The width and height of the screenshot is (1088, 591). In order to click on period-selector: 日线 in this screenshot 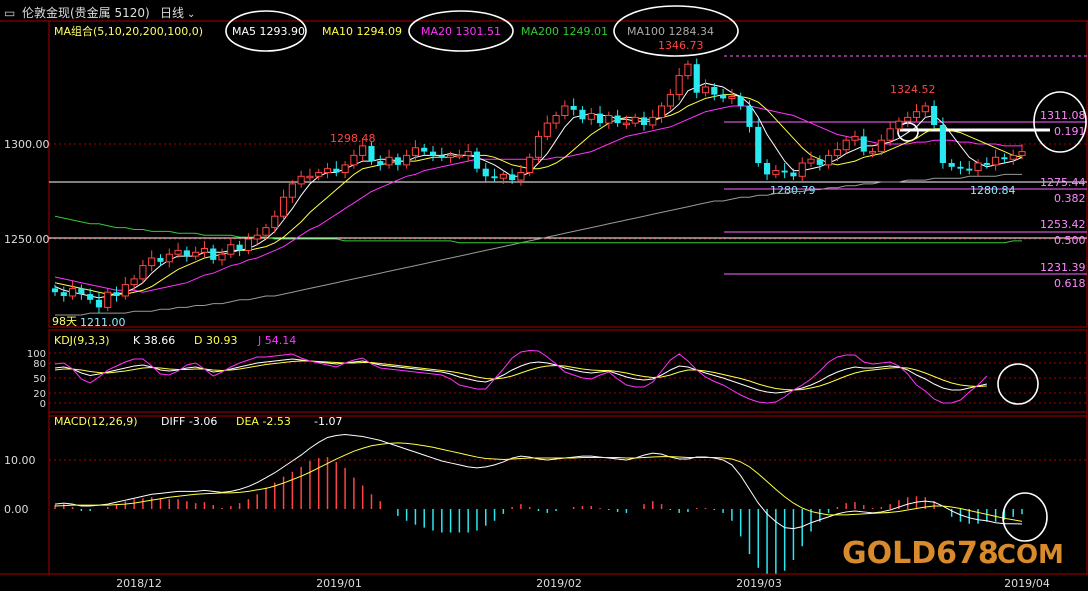, I will do `click(172, 13)`.